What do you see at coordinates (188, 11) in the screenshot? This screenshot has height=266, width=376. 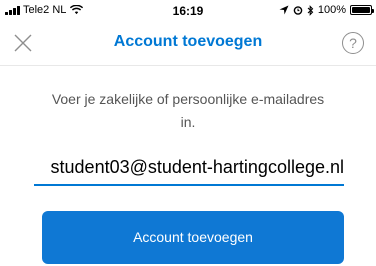 I see `status-bar: Tele2 NL 16:19 100%` at bounding box center [188, 11].